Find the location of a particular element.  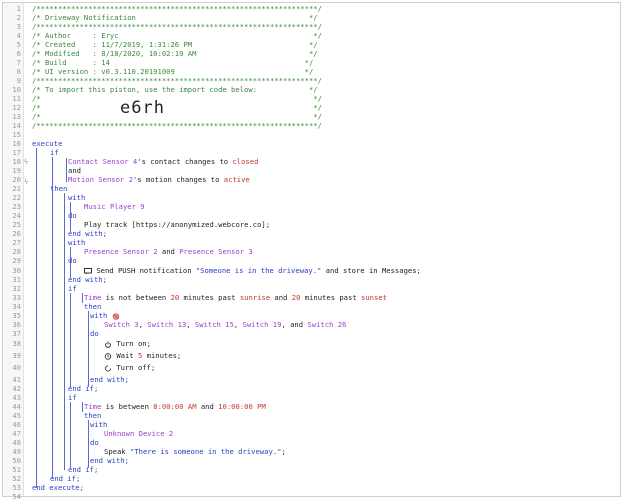

line-number: 14 is located at coordinates (16, 125).